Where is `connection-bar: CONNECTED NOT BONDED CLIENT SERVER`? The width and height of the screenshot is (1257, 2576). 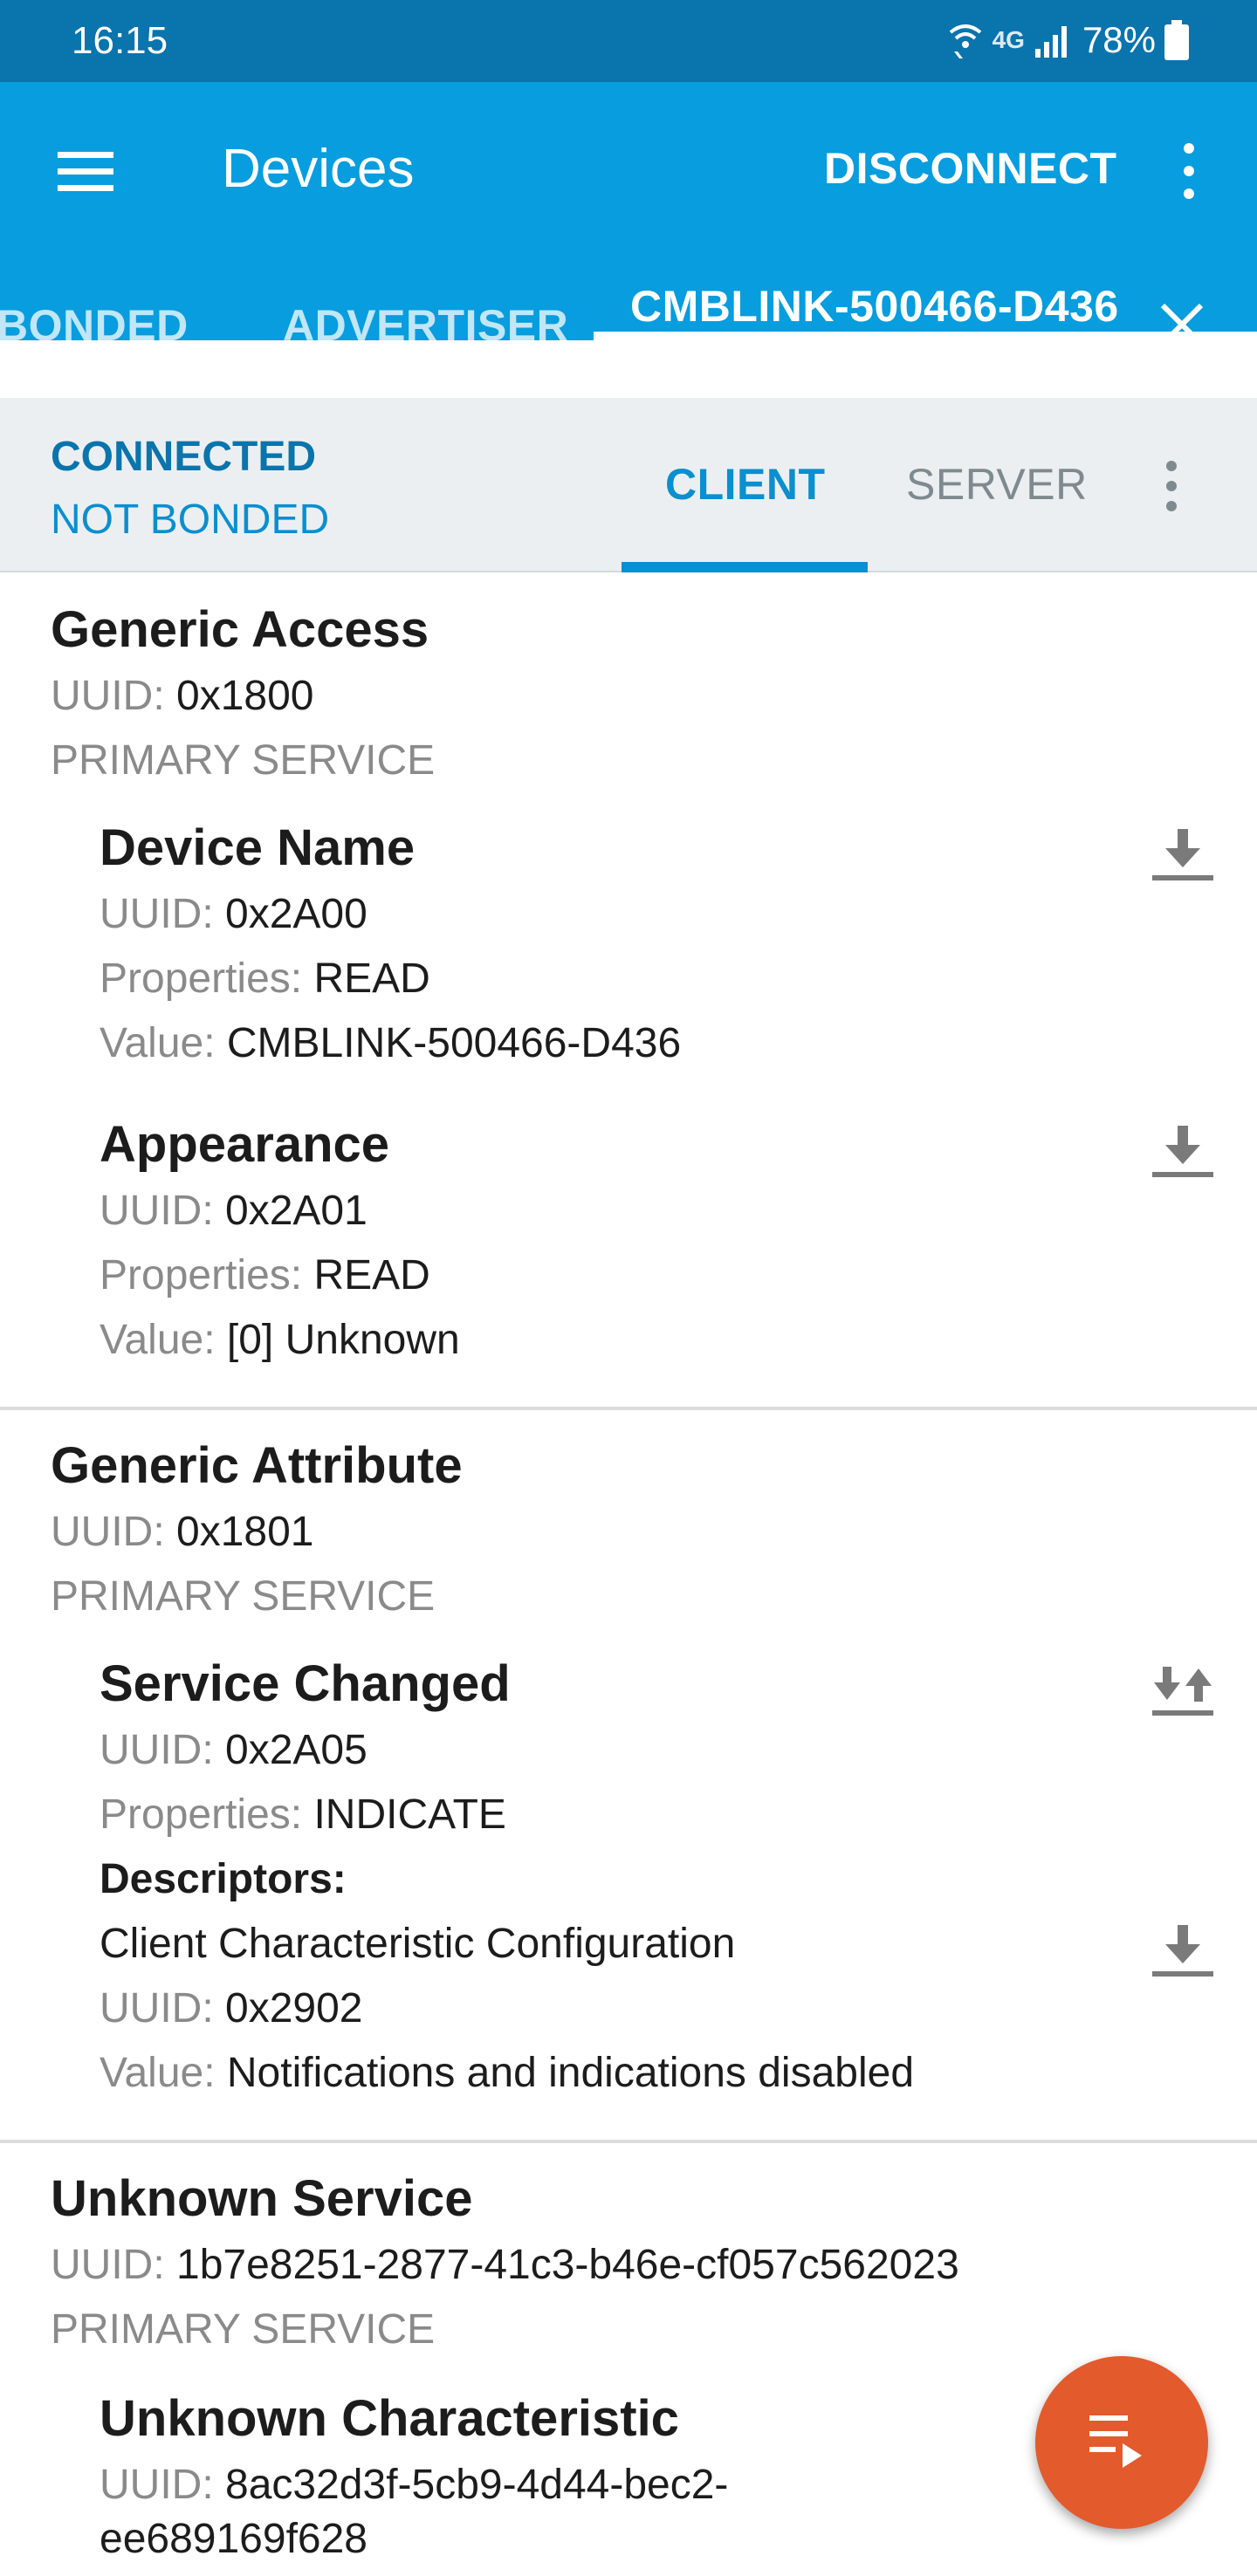 connection-bar: CONNECTED NOT BONDED CLIENT SERVER is located at coordinates (628, 485).